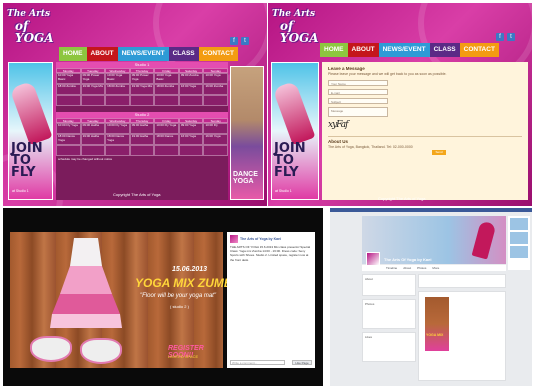  I want to click on limited-space-note: LIMITED SPACE, so click(183, 356).